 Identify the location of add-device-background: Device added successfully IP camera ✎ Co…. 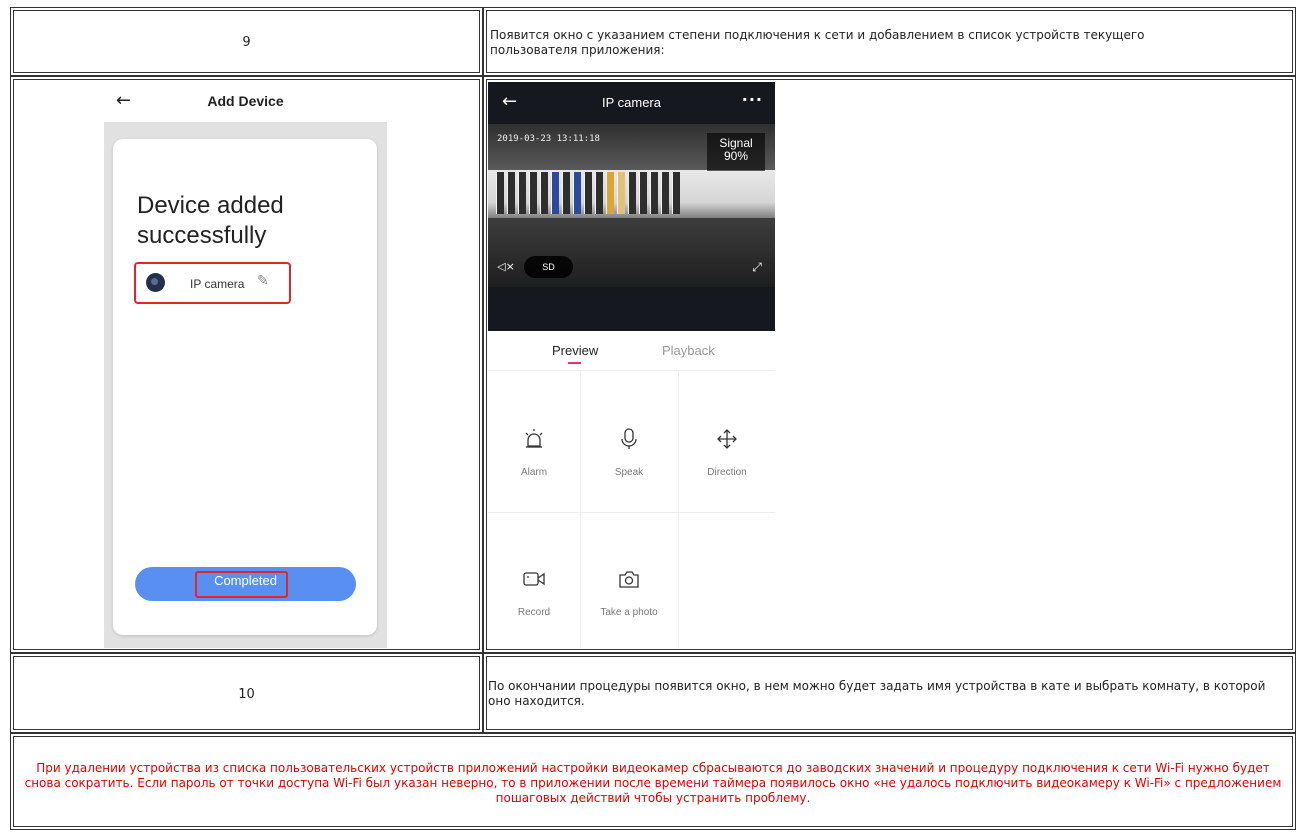
(245, 385).